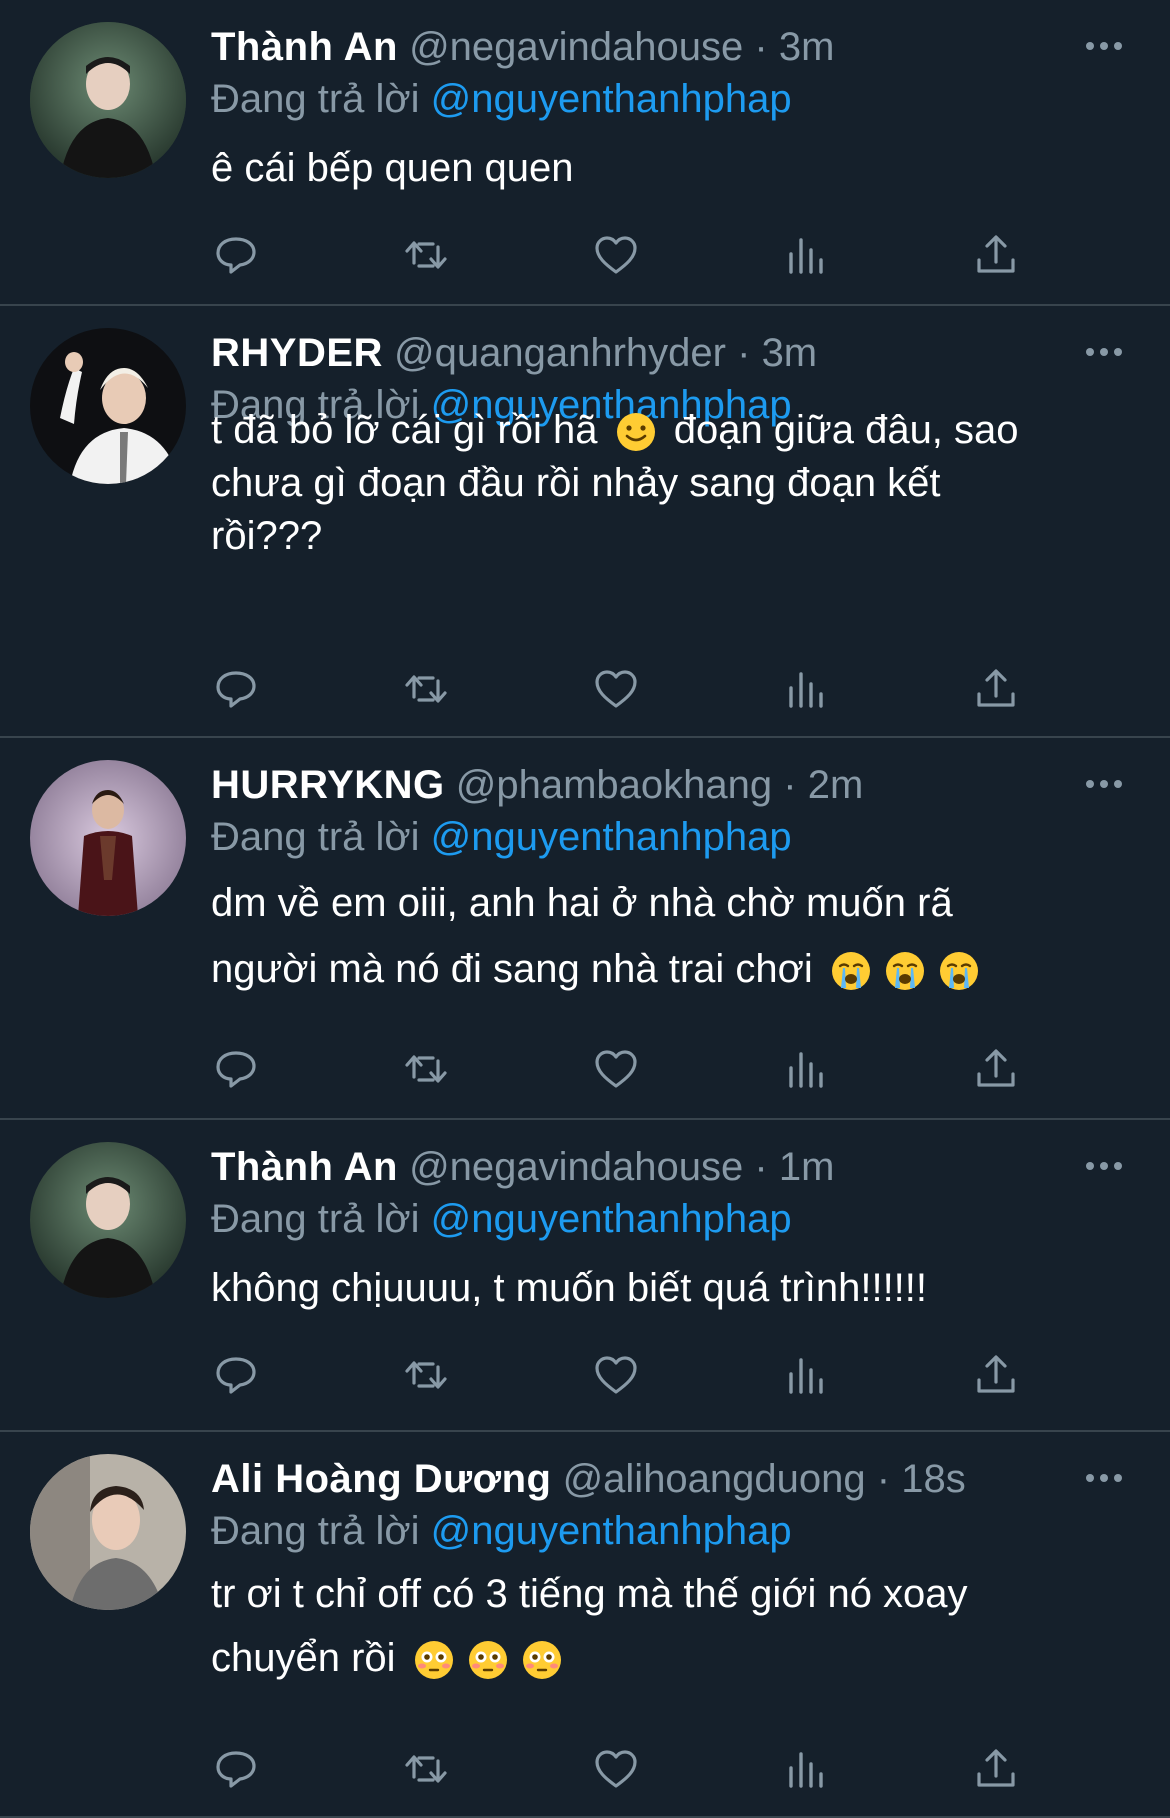 The image size is (1170, 1818). What do you see at coordinates (328, 785) in the screenshot?
I see `display-name: HURRYKNG` at bounding box center [328, 785].